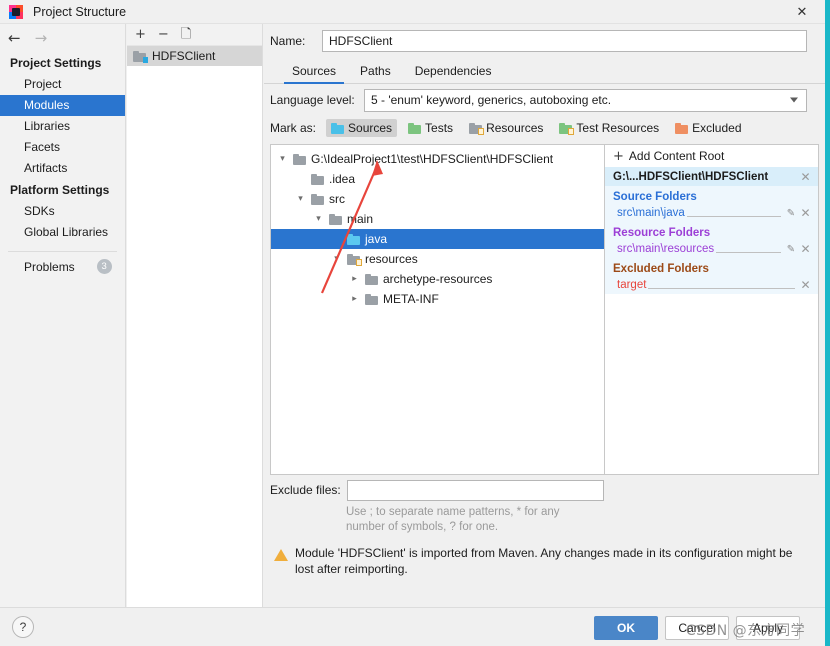 Image resolution: width=830 pixels, height=646 pixels. What do you see at coordinates (312, 100) in the screenshot?
I see `language-level-label: Language level:` at bounding box center [312, 100].